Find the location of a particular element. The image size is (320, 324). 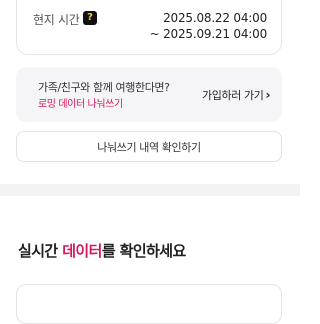

join-link-label: 가입하러 가기 is located at coordinates (233, 95).